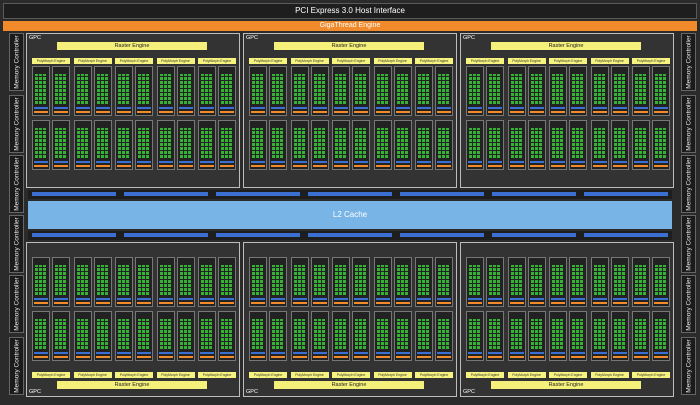 This screenshot has width=700, height=405. What do you see at coordinates (16, 366) in the screenshot?
I see `memory-controller-left-6: Memory Controller` at bounding box center [16, 366].